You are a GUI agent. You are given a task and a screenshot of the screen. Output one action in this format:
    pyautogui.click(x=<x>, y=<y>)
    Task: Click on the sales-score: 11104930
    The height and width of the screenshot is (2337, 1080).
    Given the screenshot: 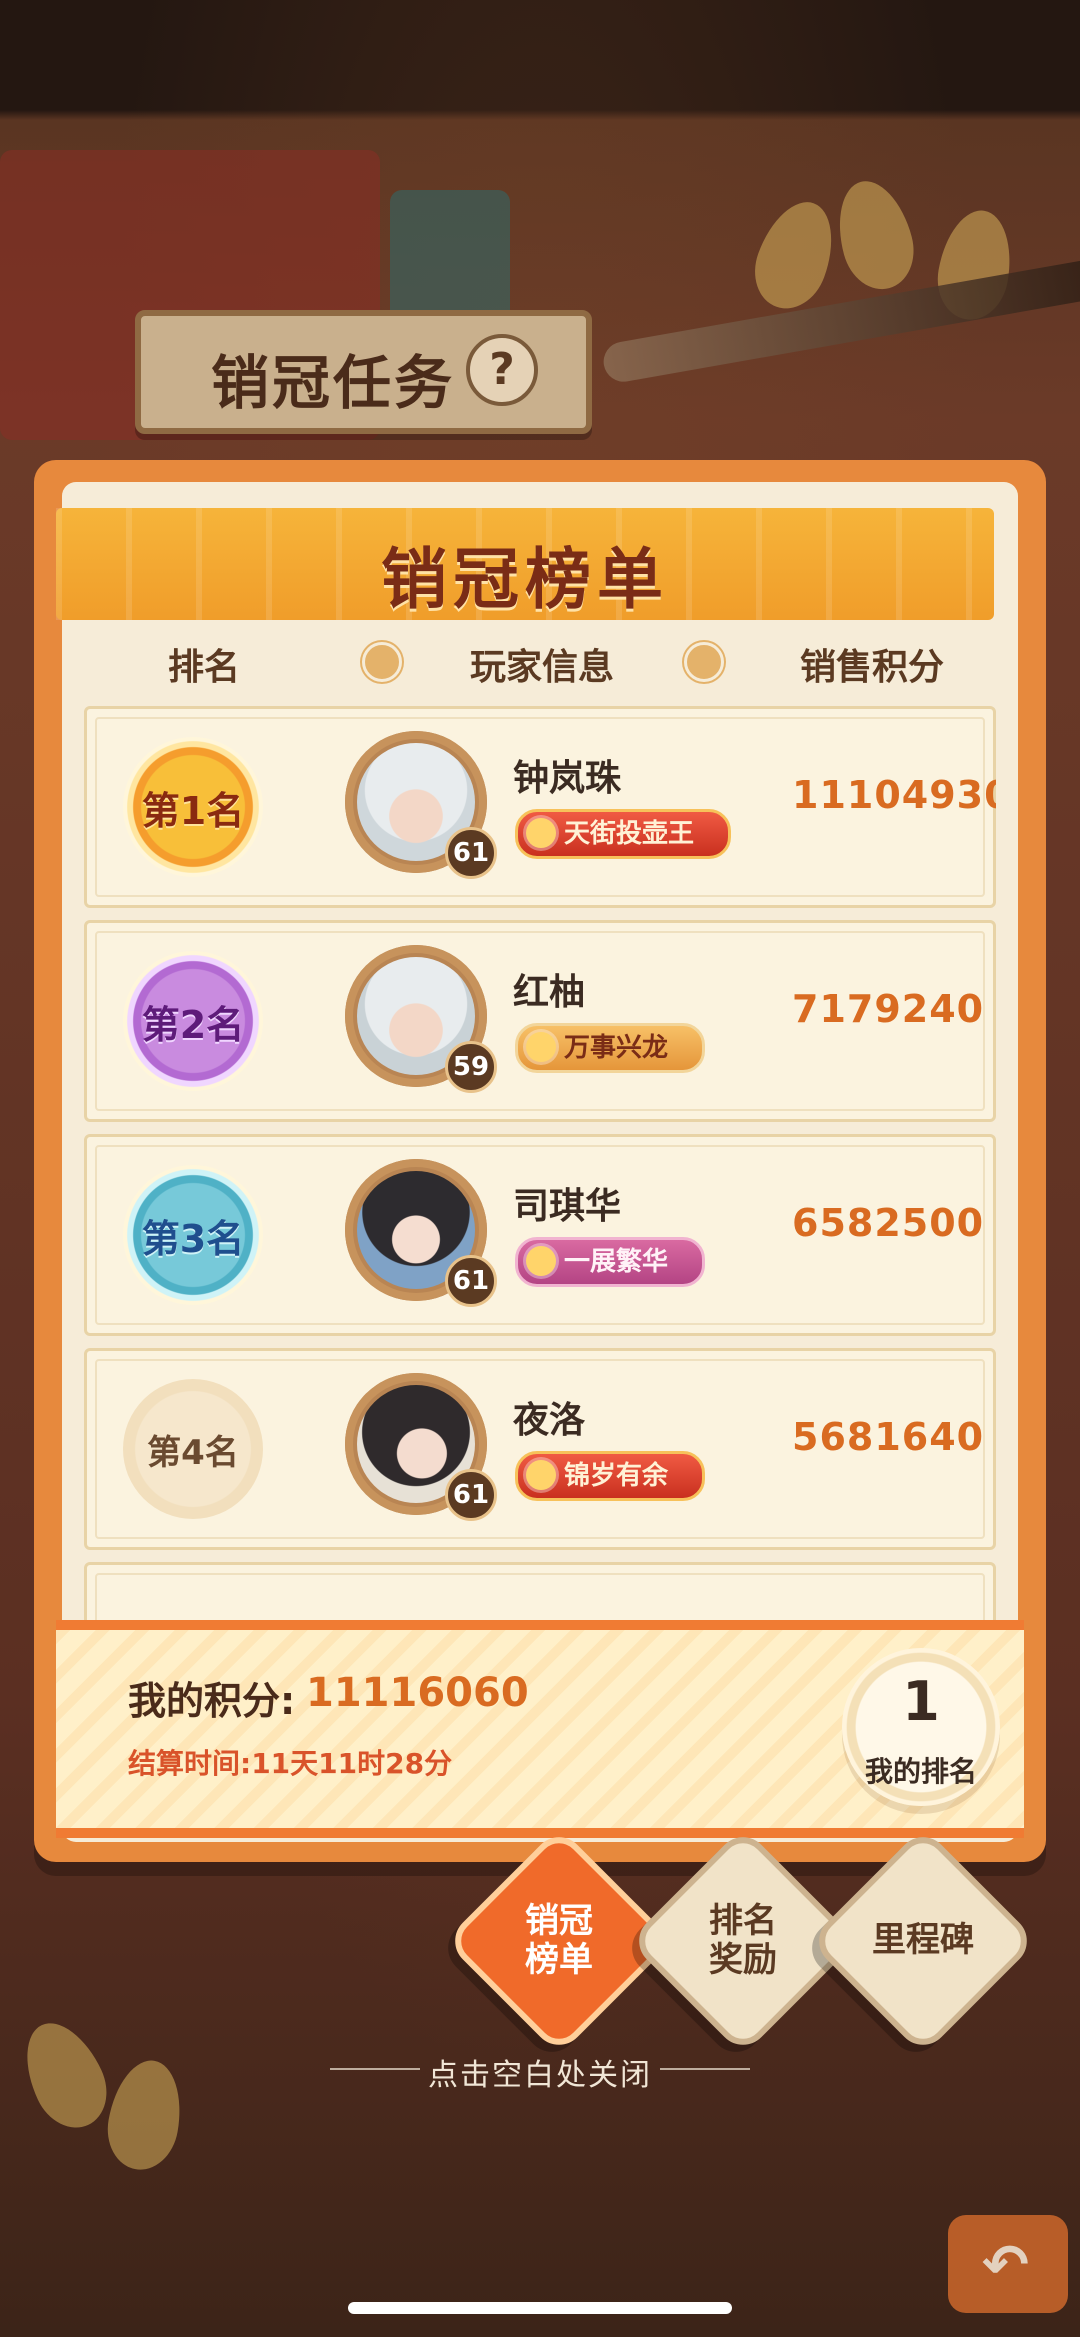 What is the action you would take?
    pyautogui.click(x=894, y=795)
    